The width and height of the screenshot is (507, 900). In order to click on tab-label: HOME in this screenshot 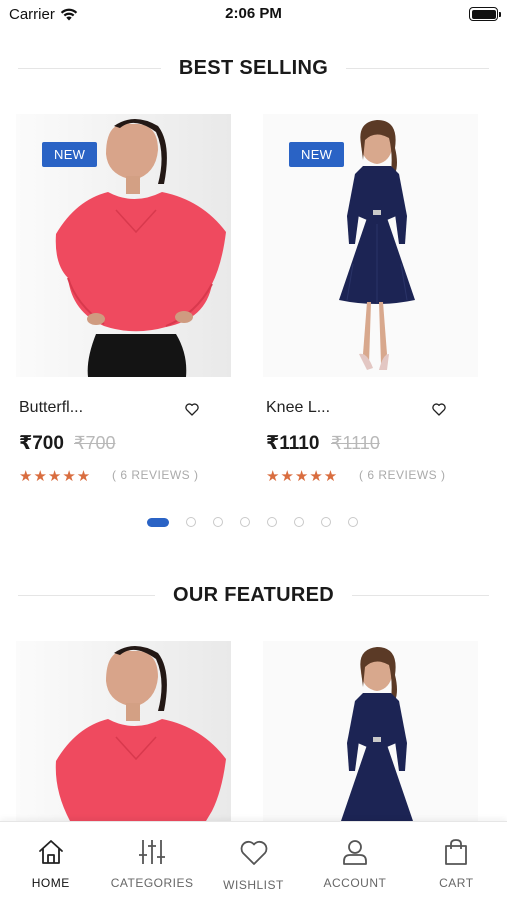, I will do `click(50, 883)`.